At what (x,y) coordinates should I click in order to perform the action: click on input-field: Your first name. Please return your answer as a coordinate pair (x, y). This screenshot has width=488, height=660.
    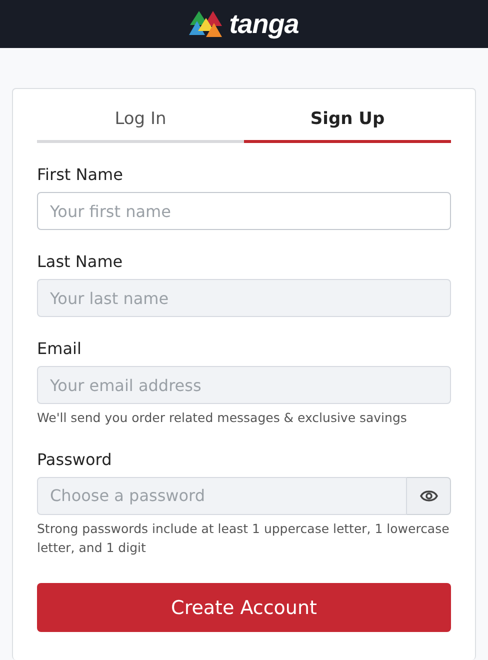
    Looking at the image, I should click on (244, 211).